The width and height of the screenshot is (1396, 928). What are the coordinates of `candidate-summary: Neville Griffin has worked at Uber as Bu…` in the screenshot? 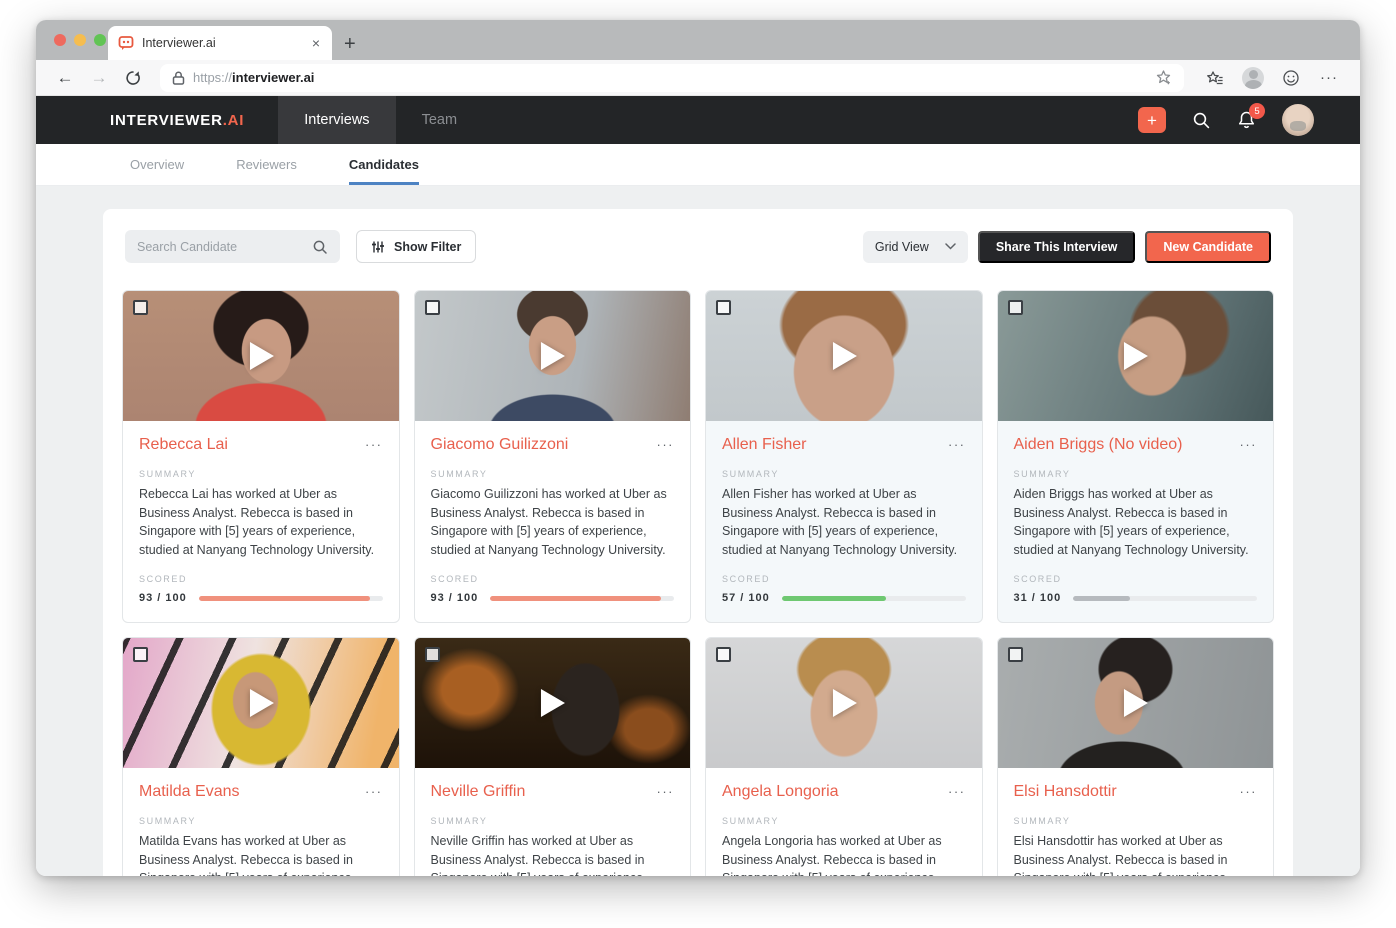 It's located at (538, 855).